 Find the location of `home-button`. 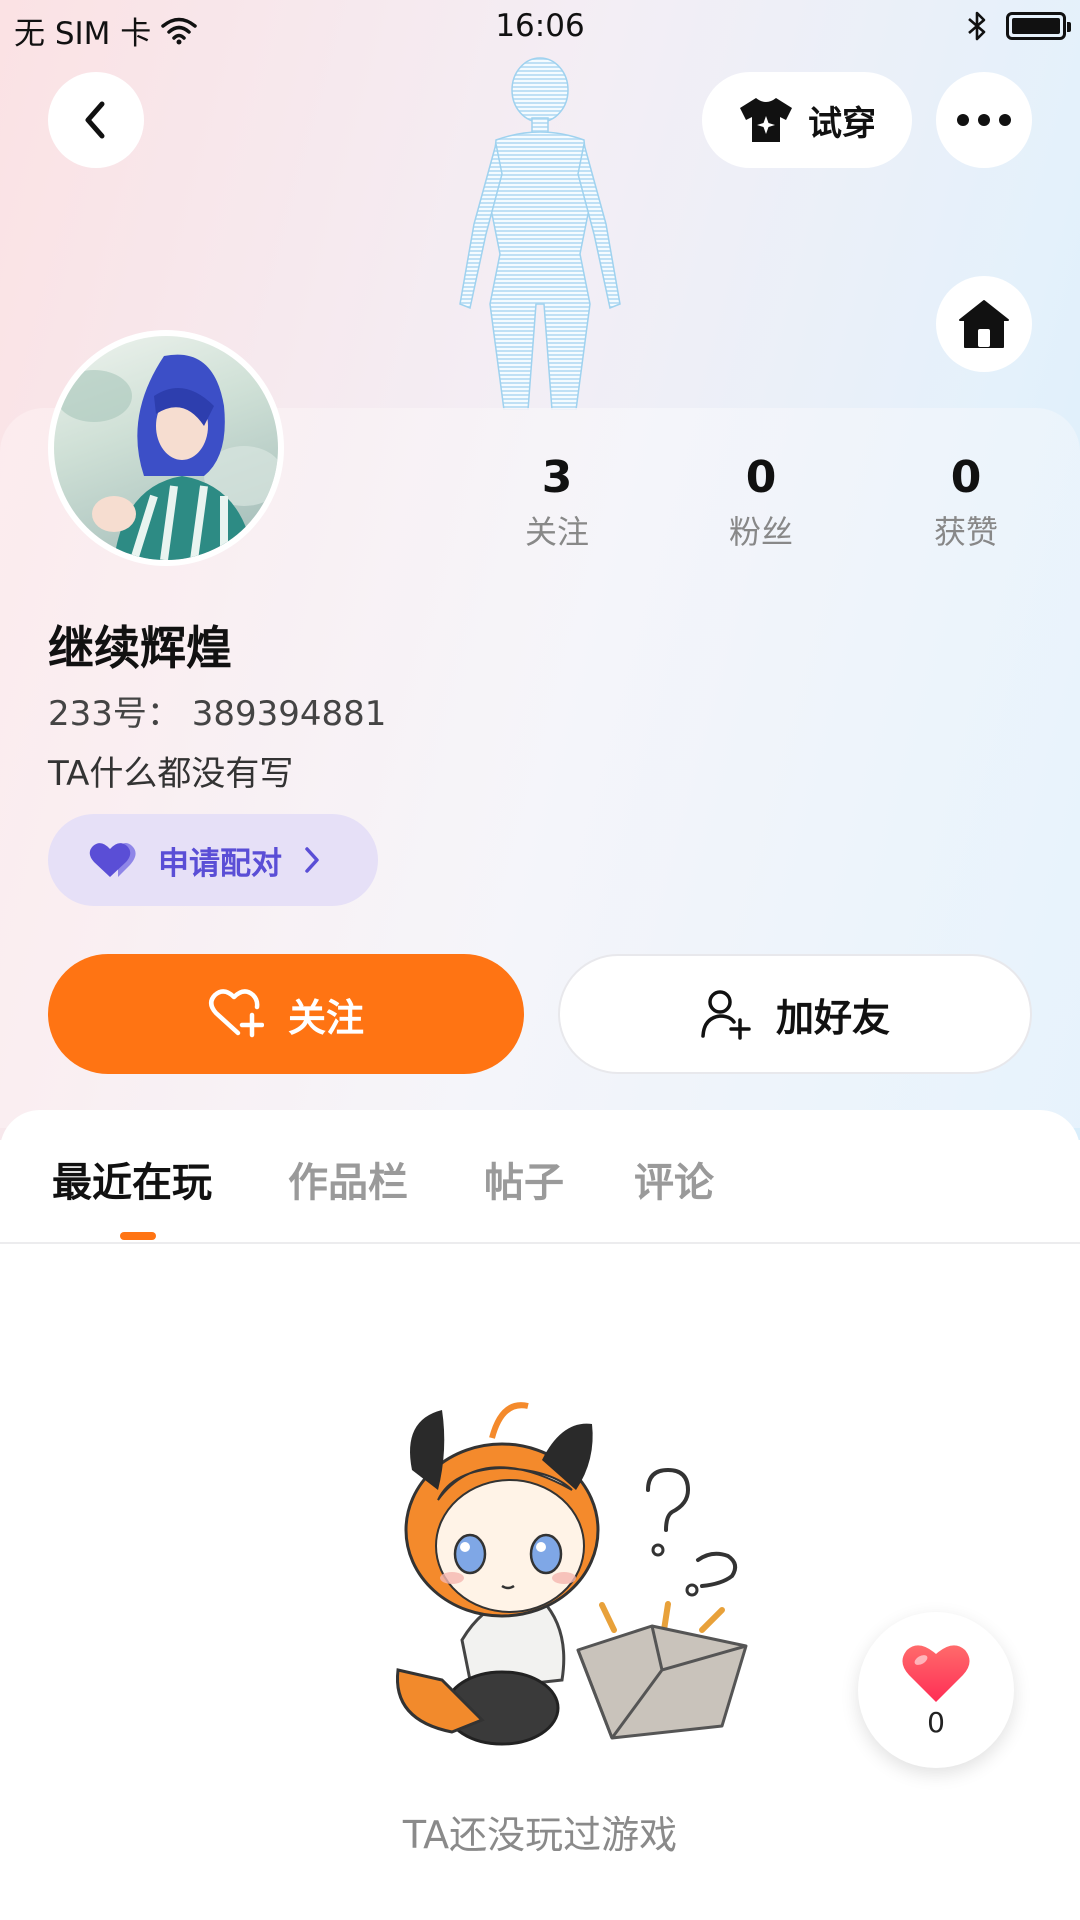

home-button is located at coordinates (984, 324).